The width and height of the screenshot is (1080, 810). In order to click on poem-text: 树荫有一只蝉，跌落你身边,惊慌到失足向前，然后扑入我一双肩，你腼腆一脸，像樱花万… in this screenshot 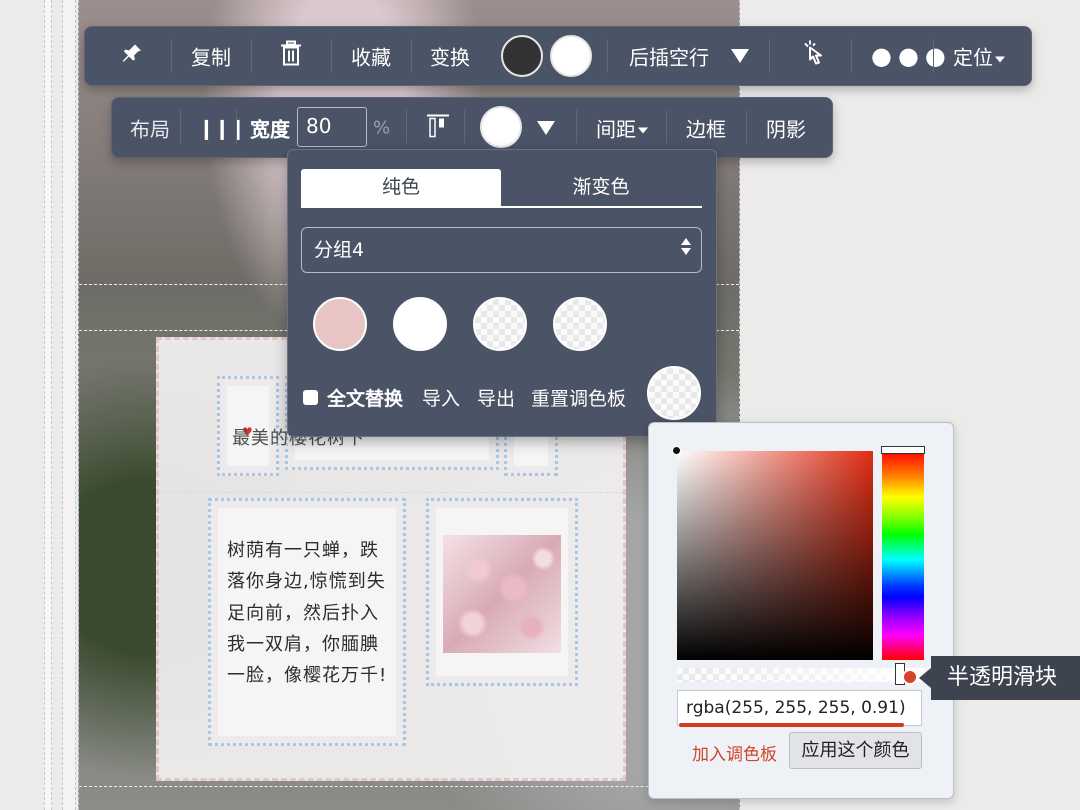, I will do `click(311, 613)`.